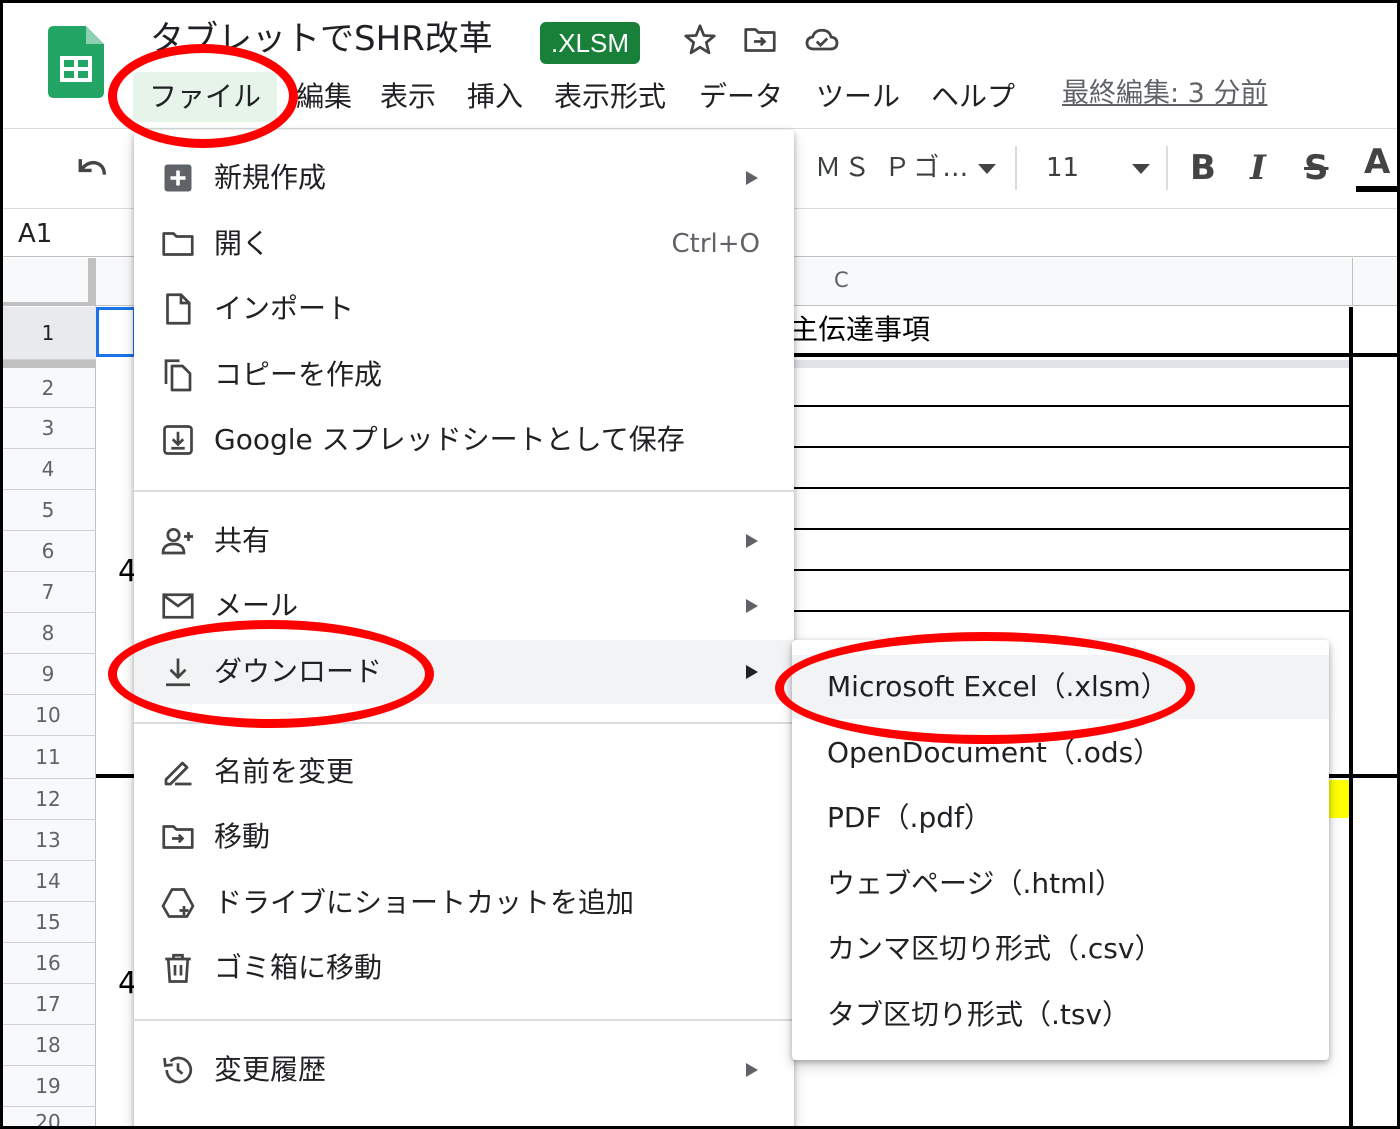 The width and height of the screenshot is (1400, 1129). I want to click on download-ods: OpenDocument（.ods）, so click(1060, 753).